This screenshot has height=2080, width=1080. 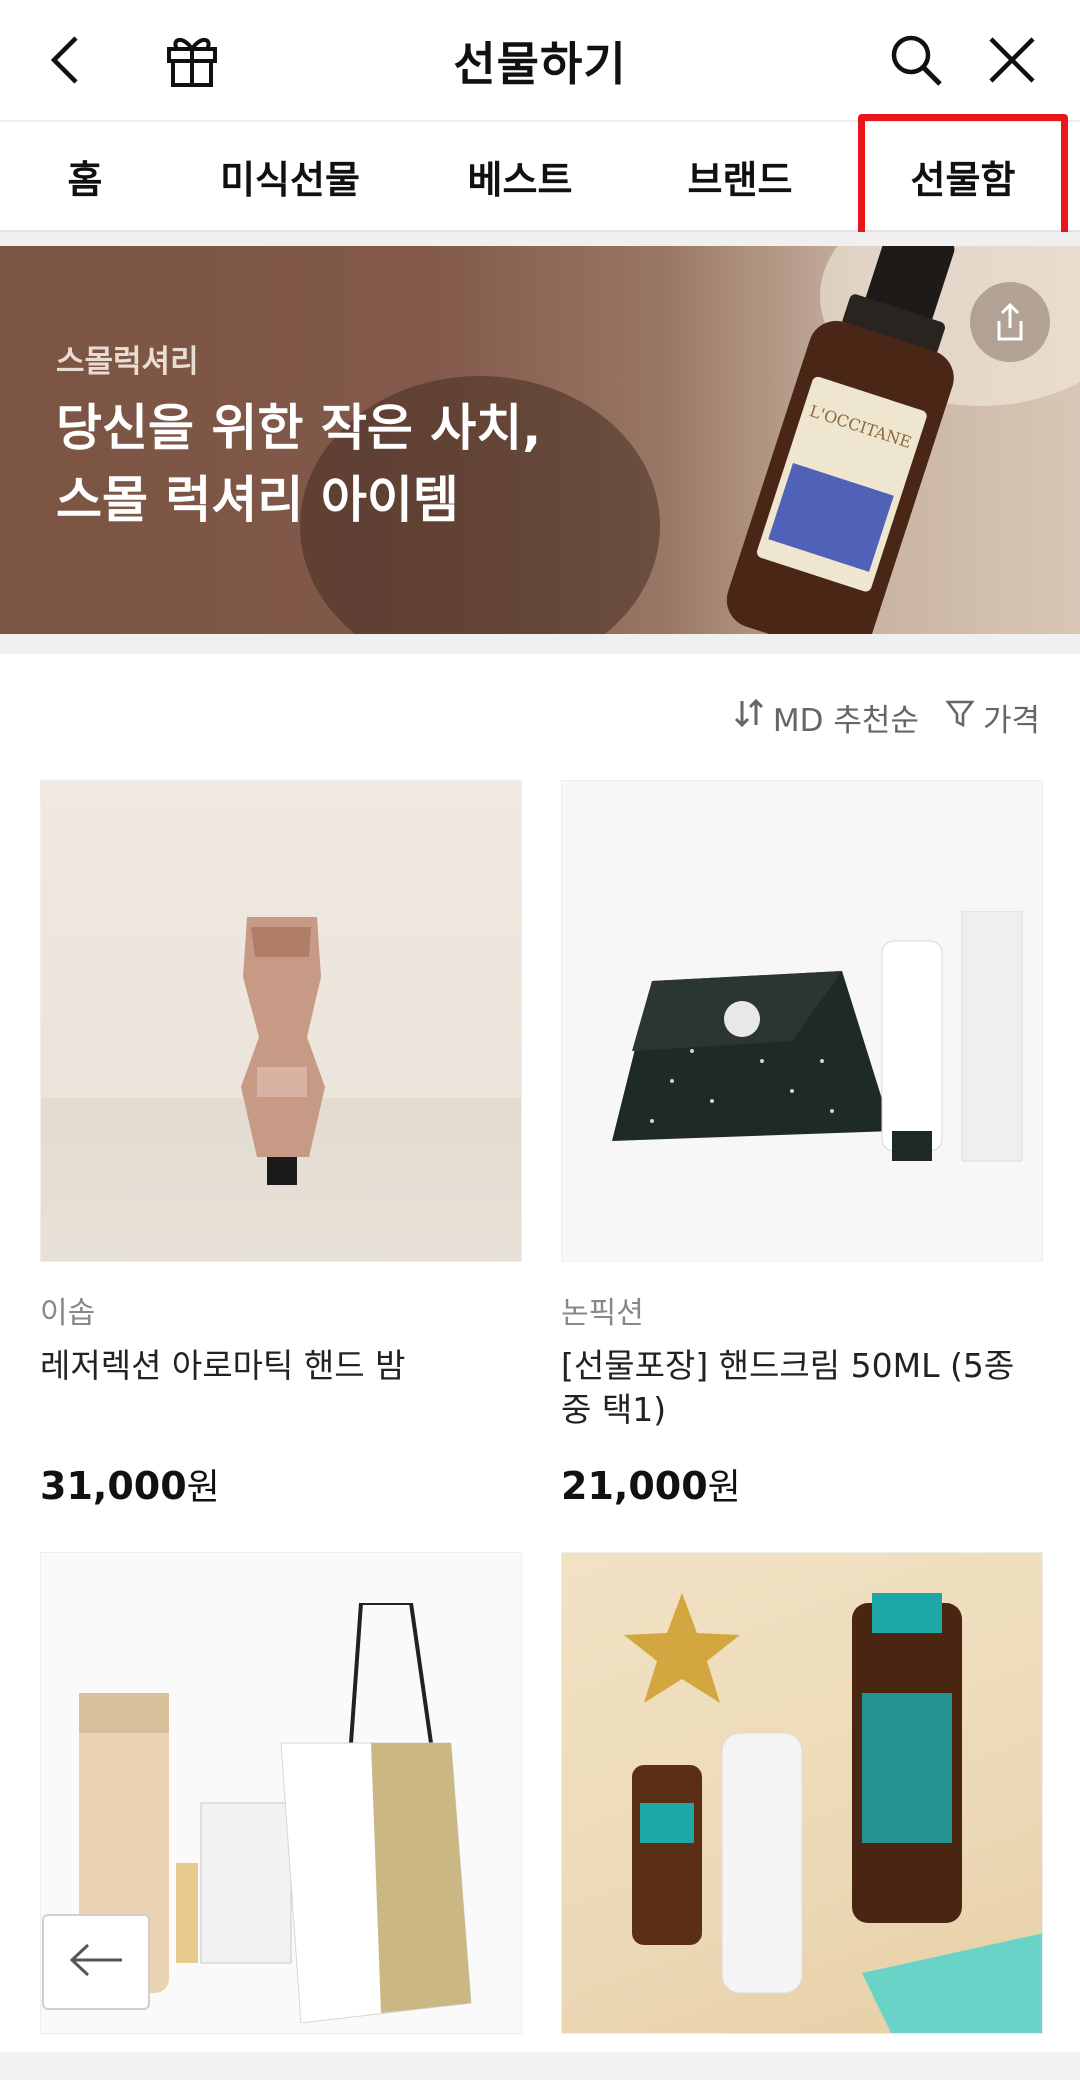 What do you see at coordinates (283, 1051) in the screenshot?
I see `hand-balm-tube-image` at bounding box center [283, 1051].